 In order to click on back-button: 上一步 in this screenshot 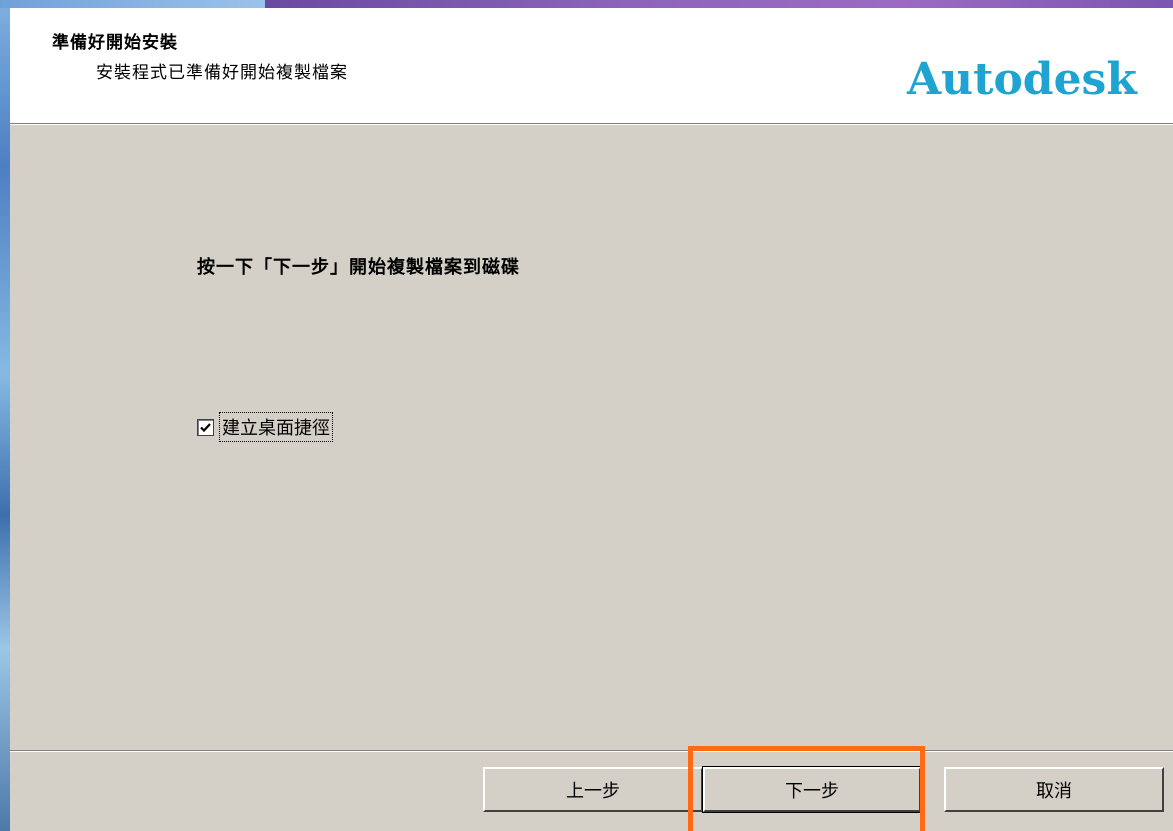, I will do `click(593, 789)`.